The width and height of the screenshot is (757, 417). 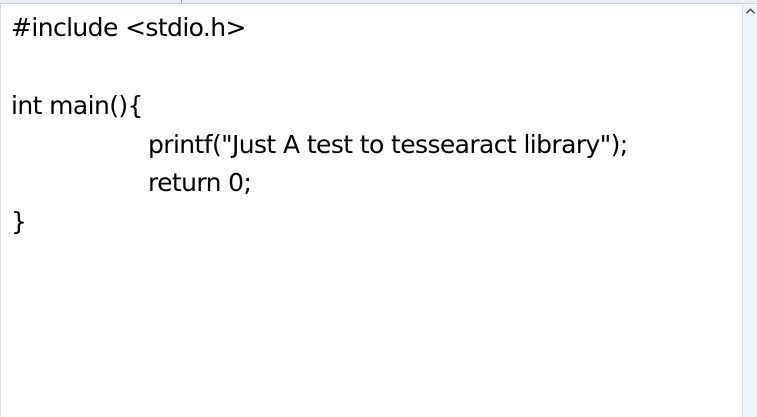 I want to click on code-line-return: return 0;, so click(x=200, y=182).